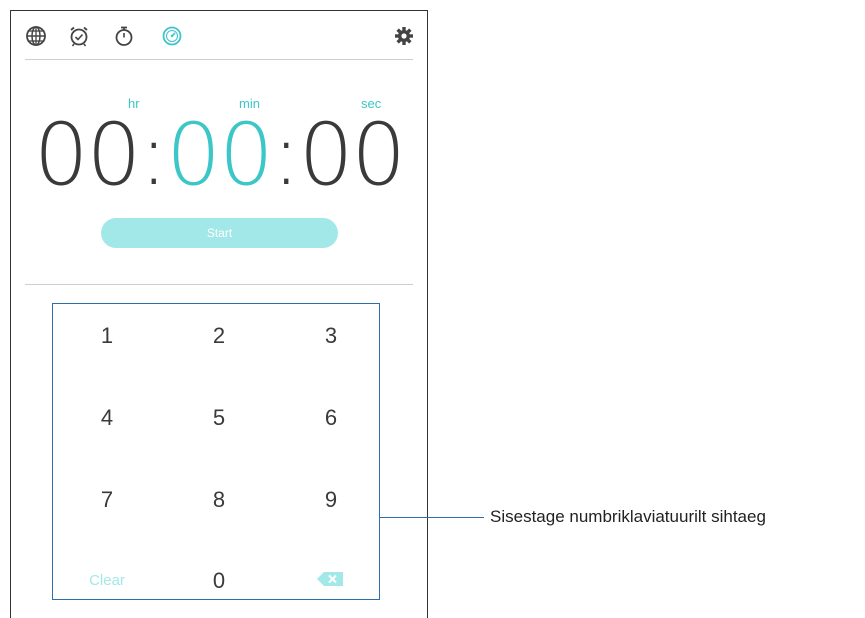  What do you see at coordinates (219, 500) in the screenshot?
I see `keypad-key-8: 8` at bounding box center [219, 500].